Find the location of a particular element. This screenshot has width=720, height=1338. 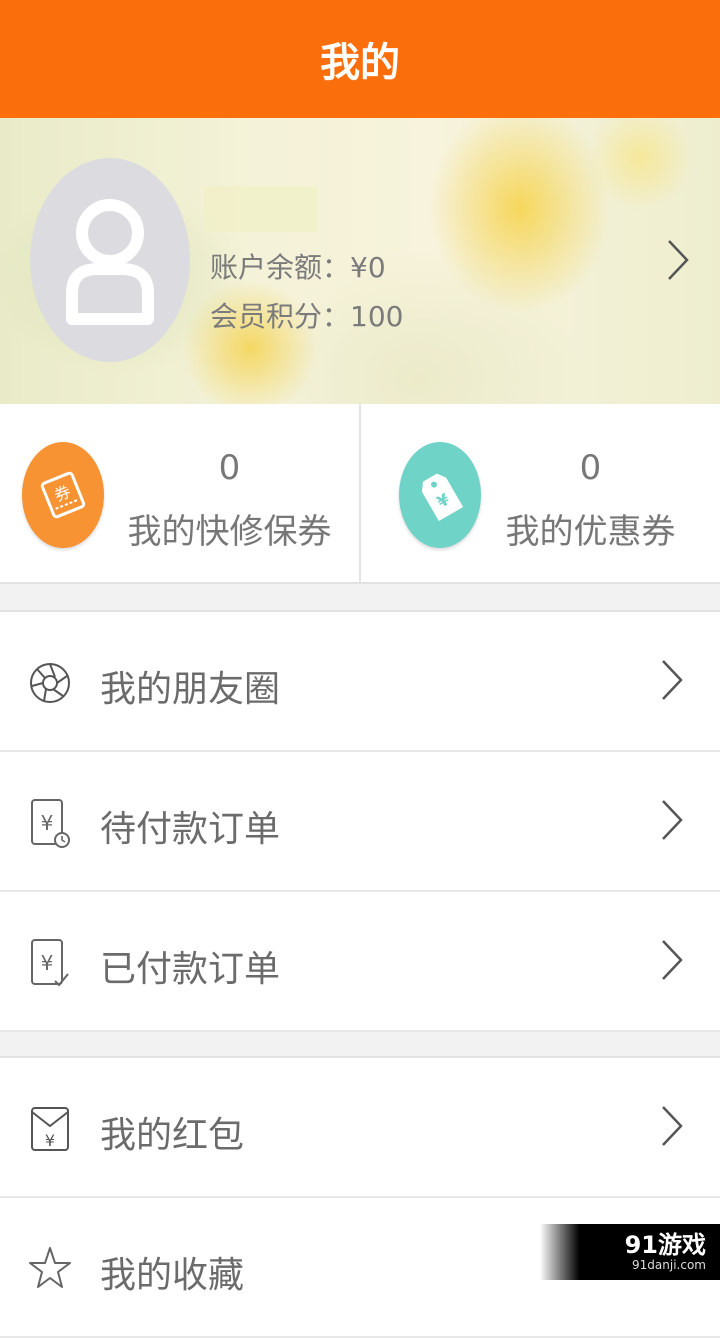

menu-label: 我的朋友圈 is located at coordinates (190, 689).